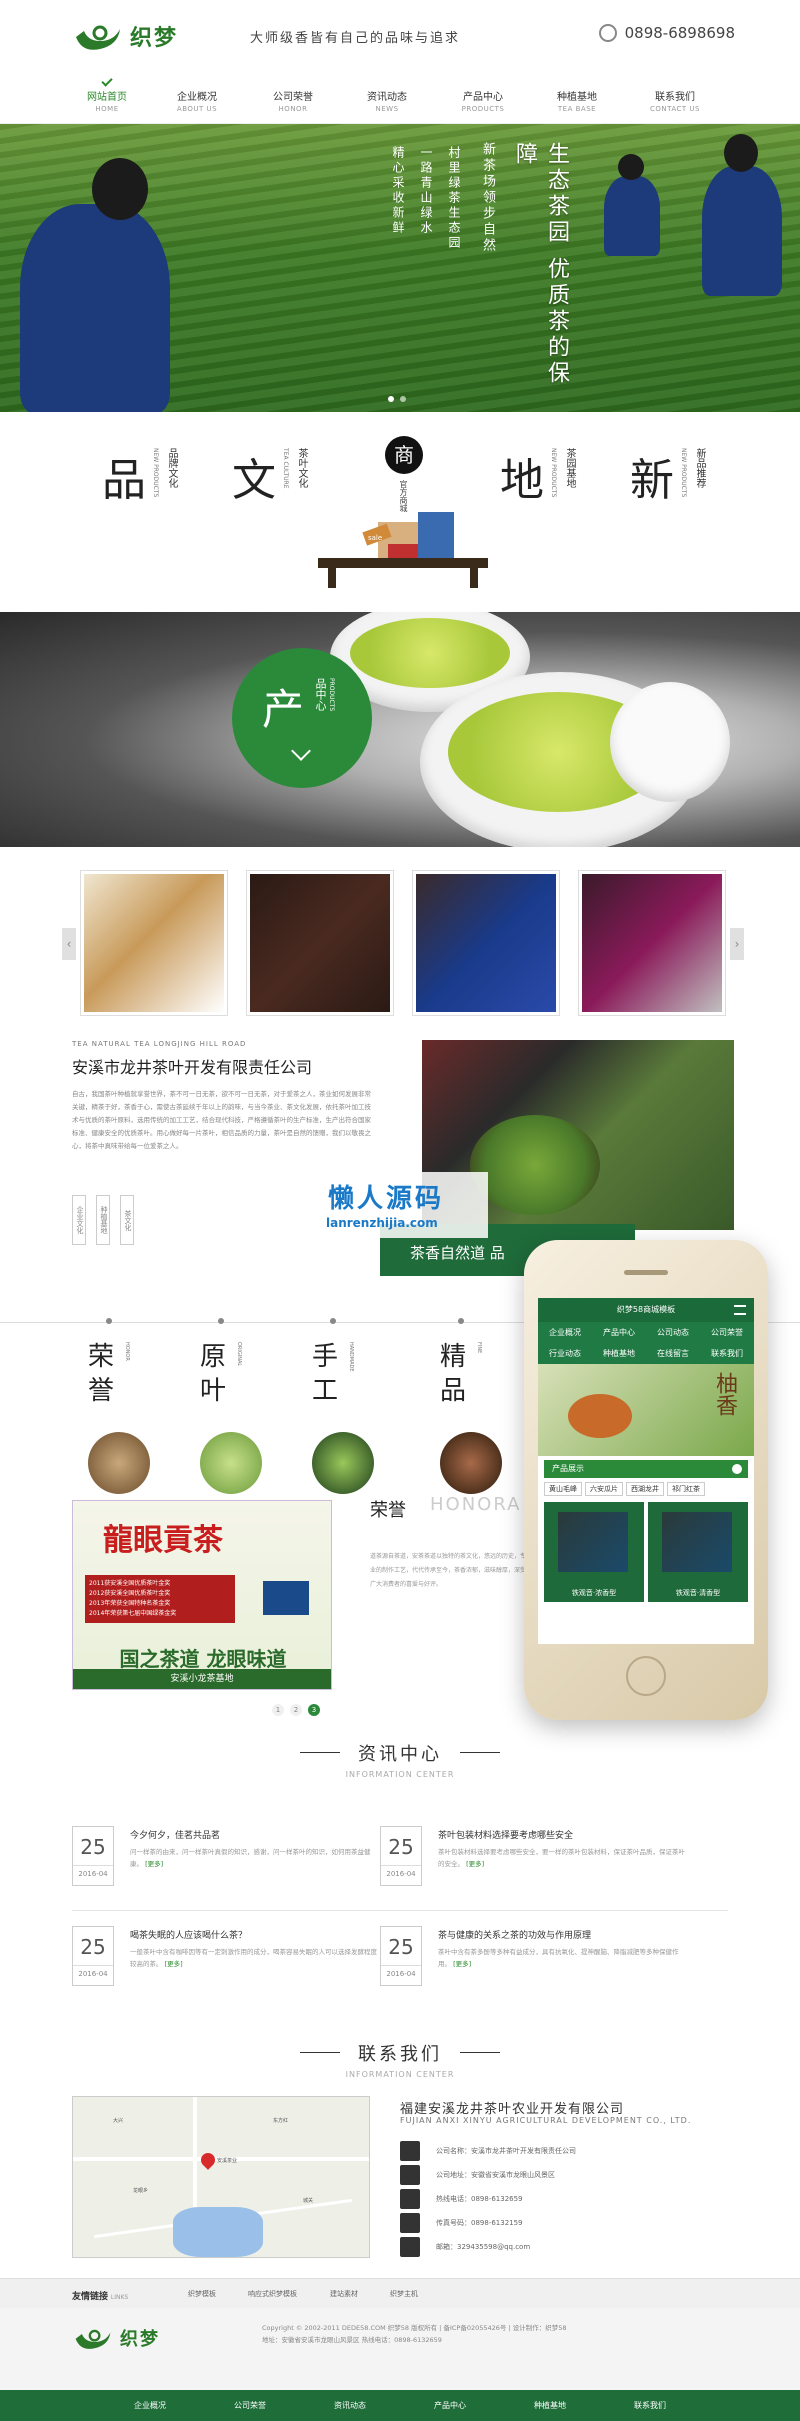 This screenshot has height=2421, width=800. Describe the element at coordinates (604, 1489) in the screenshot. I see `mobile-tag: 六安瓜片` at that location.